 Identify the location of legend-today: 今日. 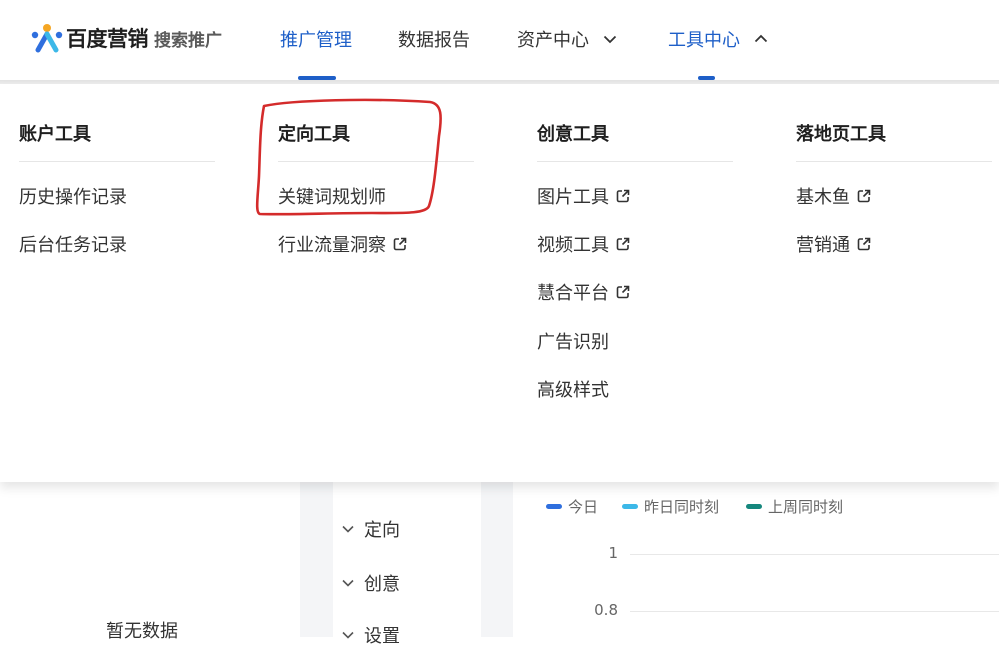
(572, 506).